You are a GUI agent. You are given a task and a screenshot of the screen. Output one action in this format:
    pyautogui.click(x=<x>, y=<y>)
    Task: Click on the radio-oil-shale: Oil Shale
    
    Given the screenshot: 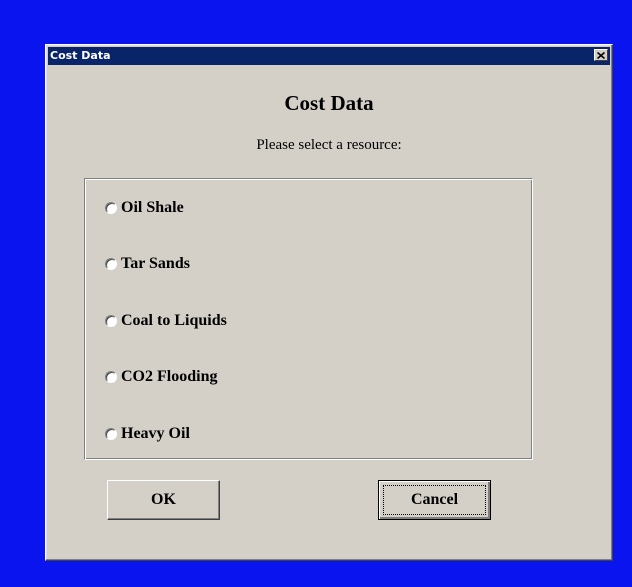 What is the action you would take?
    pyautogui.click(x=144, y=208)
    